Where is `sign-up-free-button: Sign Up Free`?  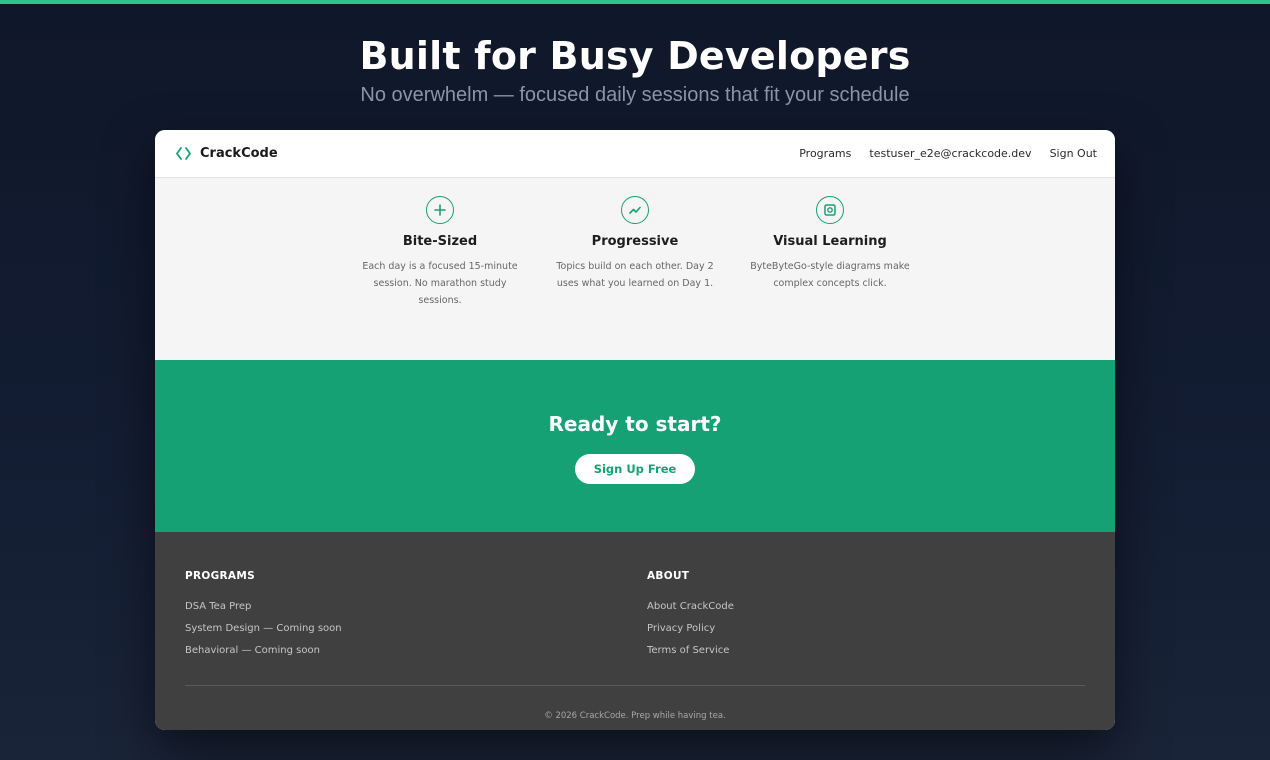 sign-up-free-button: Sign Up Free is located at coordinates (635, 469).